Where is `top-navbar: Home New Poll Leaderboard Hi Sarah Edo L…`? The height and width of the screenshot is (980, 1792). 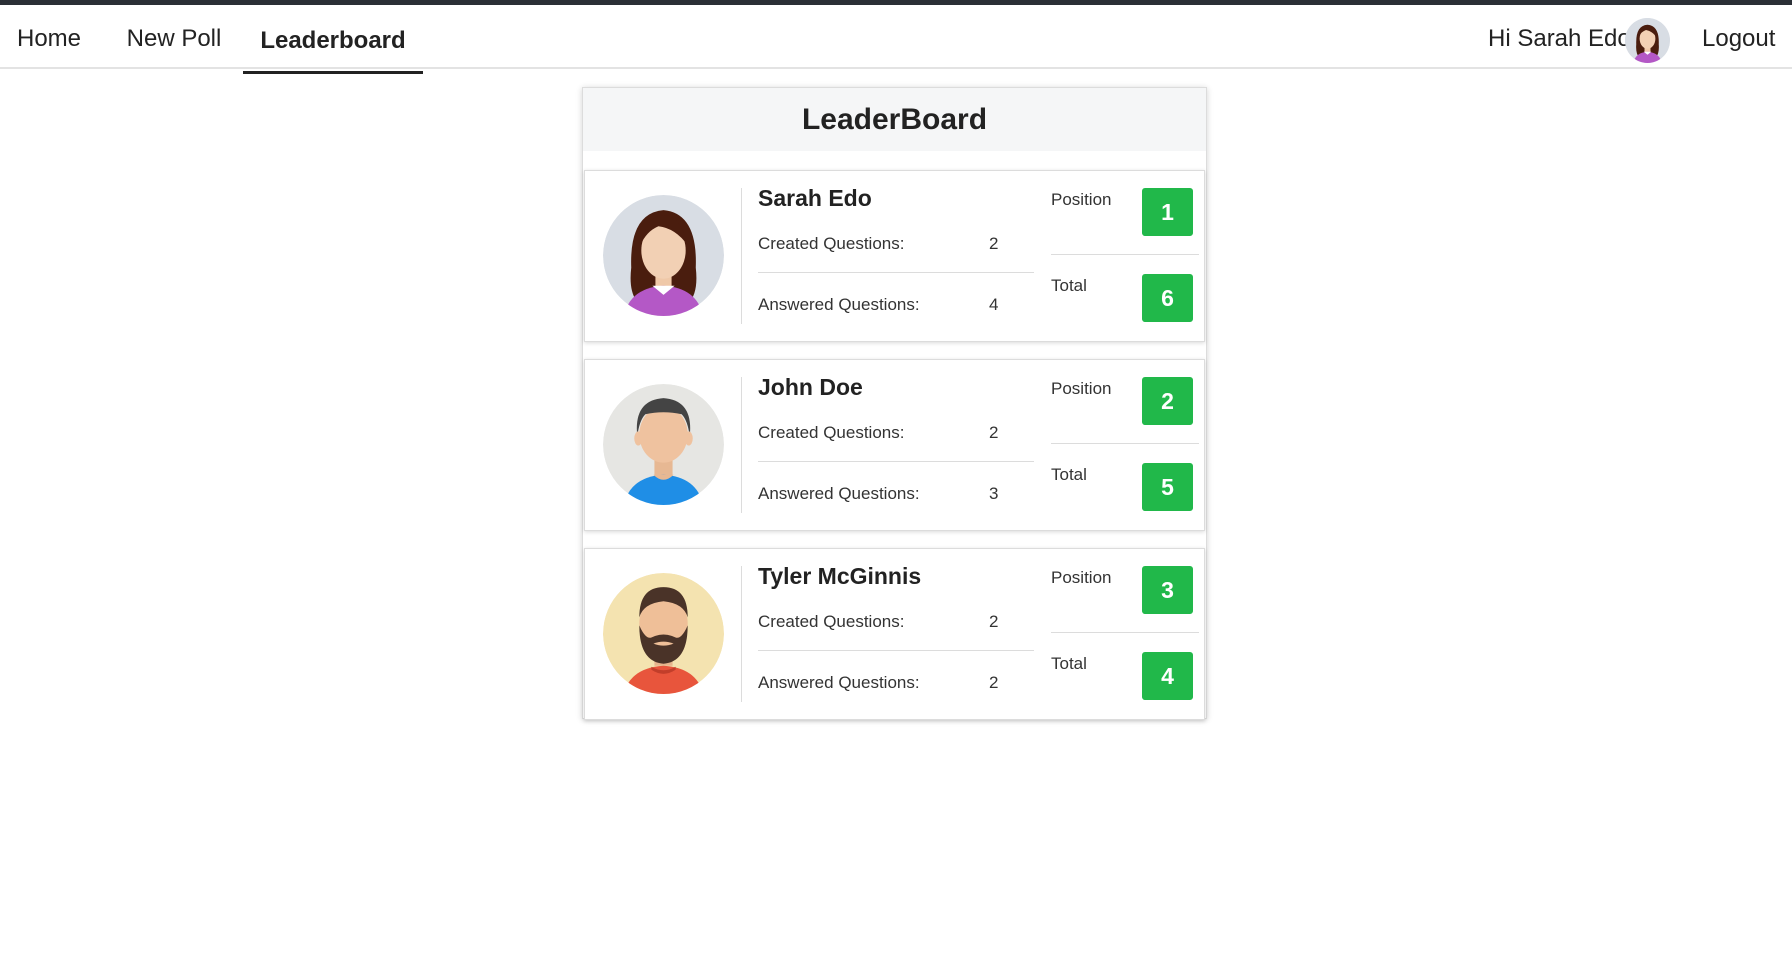
top-navbar: Home New Poll Leaderboard Hi Sarah Edo L… is located at coordinates (896, 37).